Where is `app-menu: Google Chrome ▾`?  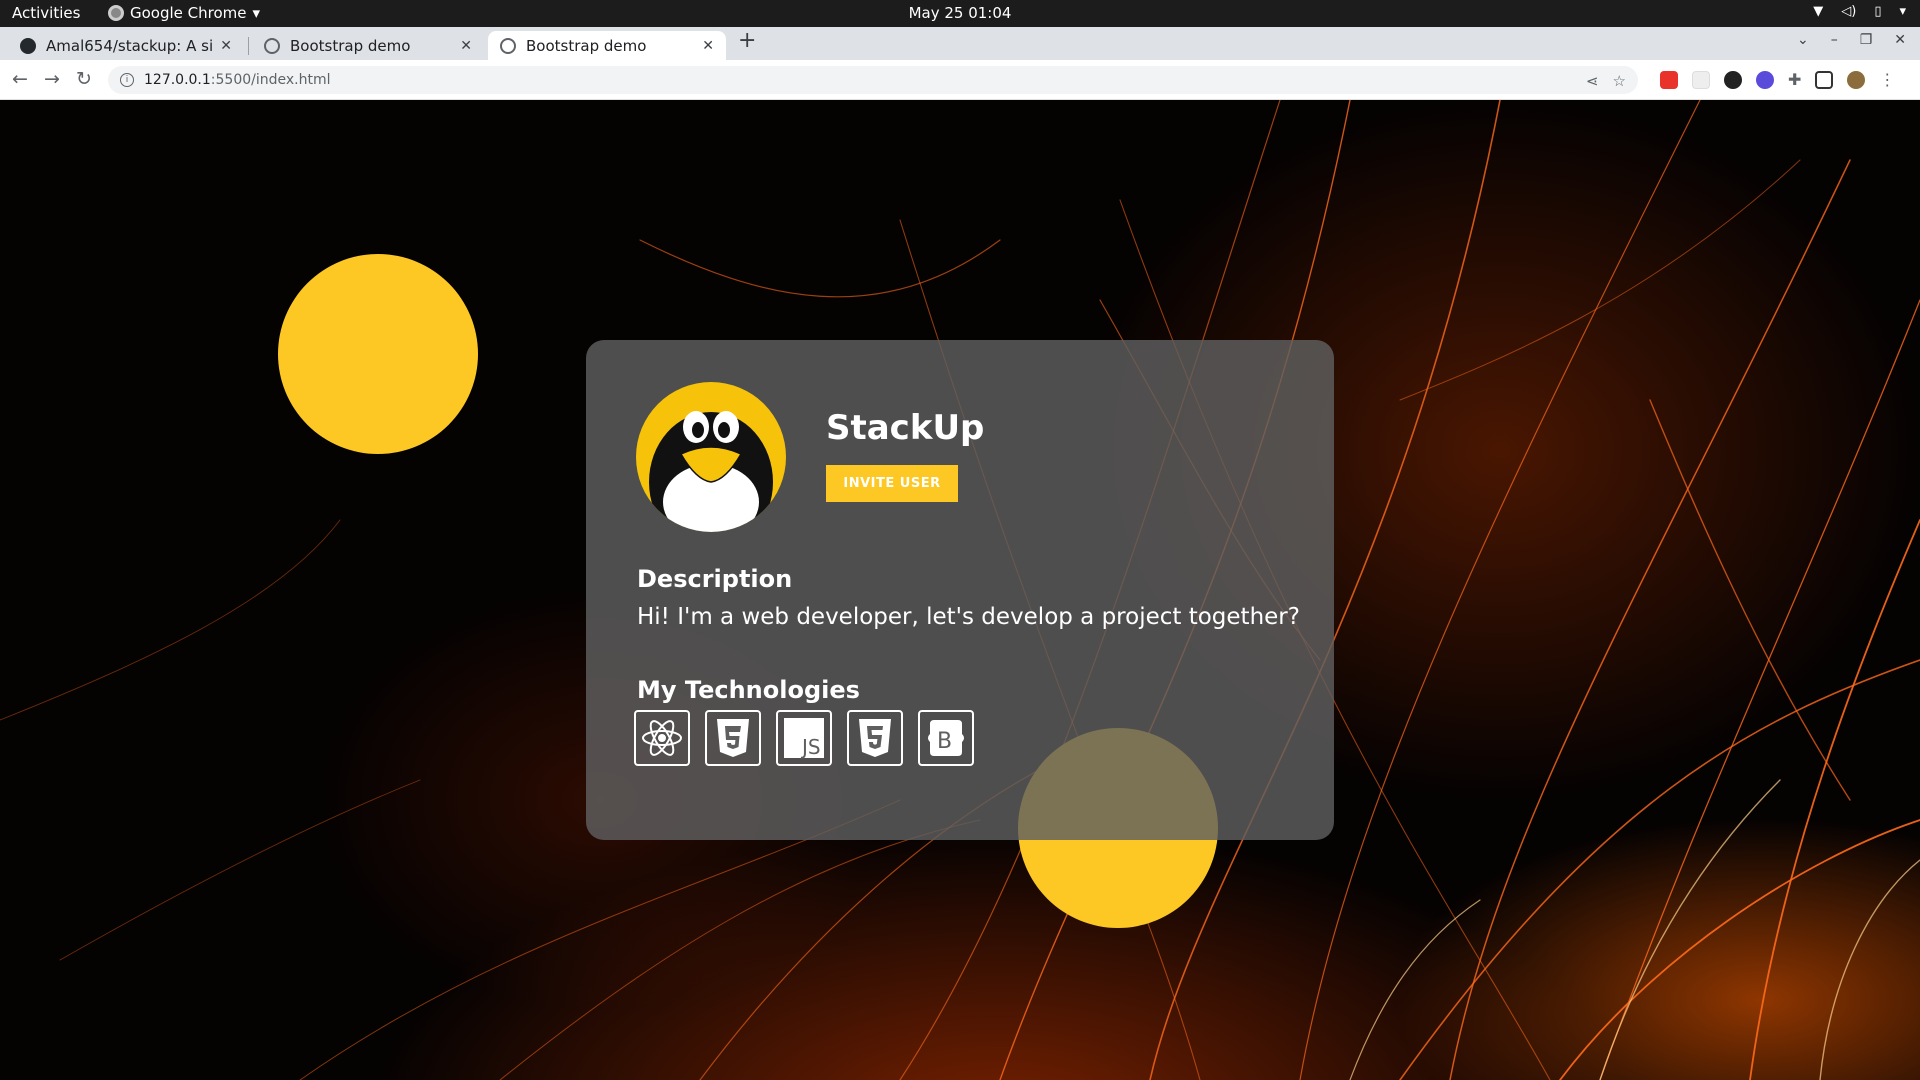 app-menu: Google Chrome ▾ is located at coordinates (184, 13).